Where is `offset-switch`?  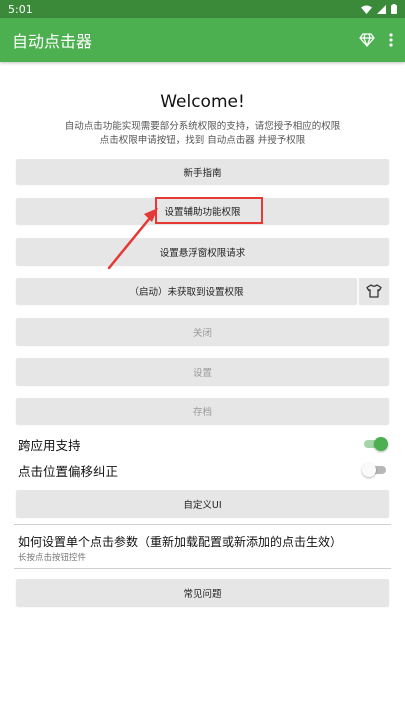
offset-switch is located at coordinates (375, 470).